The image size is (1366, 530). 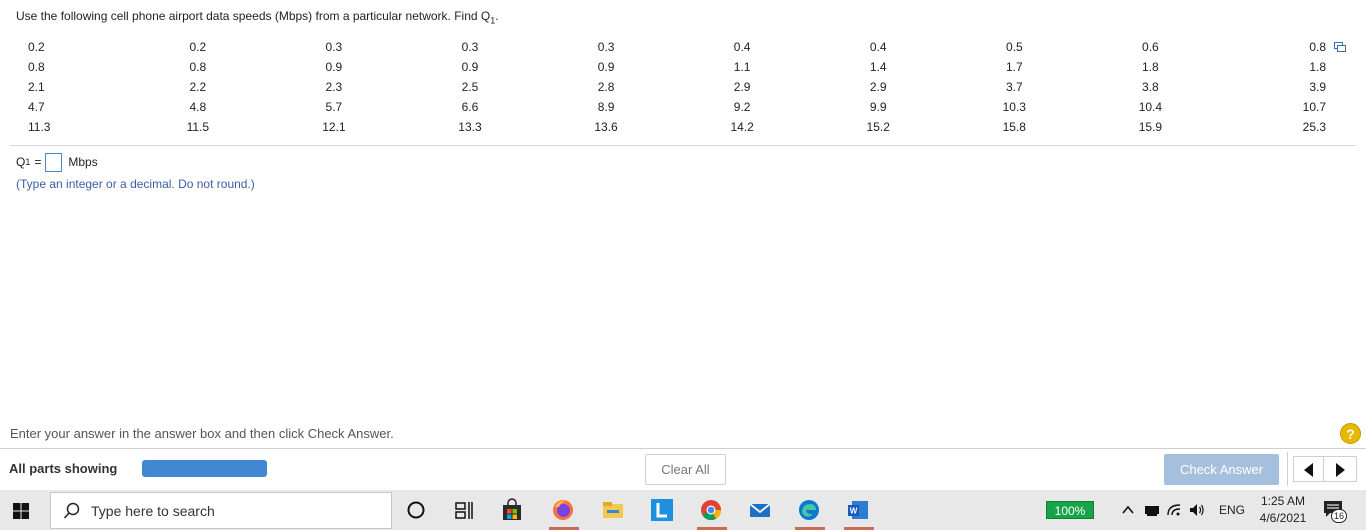 I want to click on word-icon: W, so click(x=858, y=510).